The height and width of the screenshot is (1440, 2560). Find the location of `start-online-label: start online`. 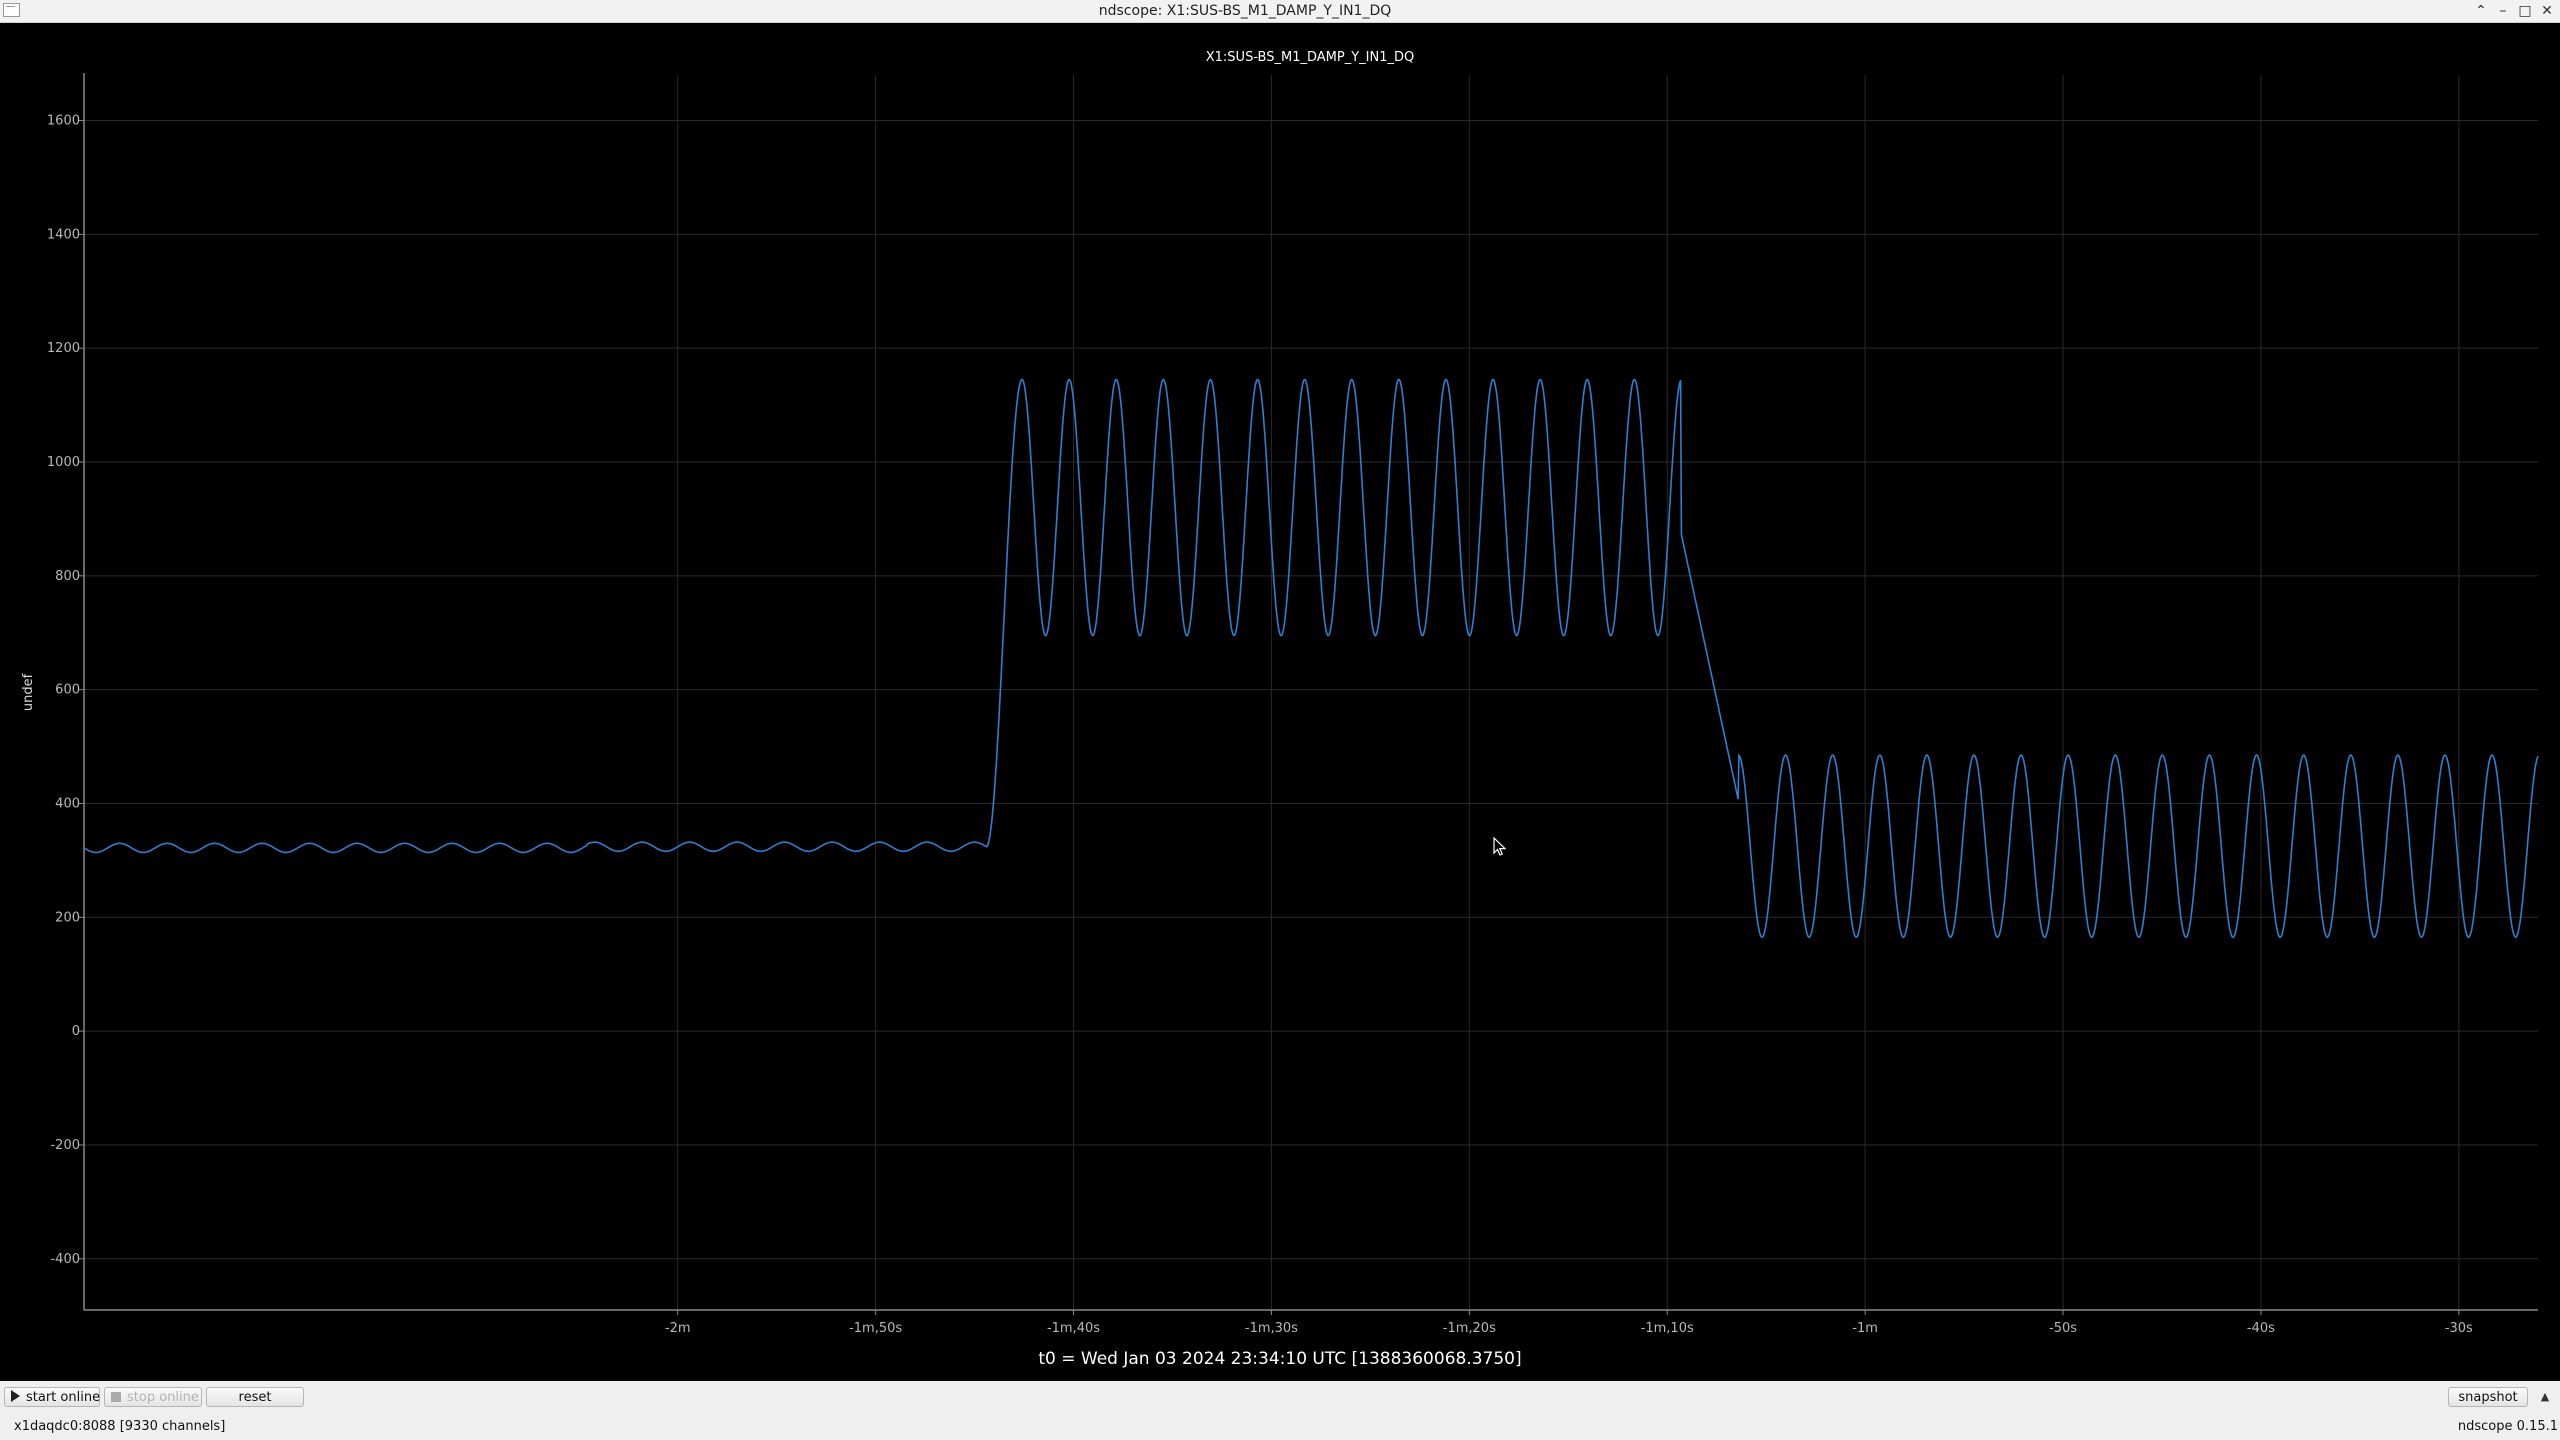

start-online-label: start online is located at coordinates (63, 1397).